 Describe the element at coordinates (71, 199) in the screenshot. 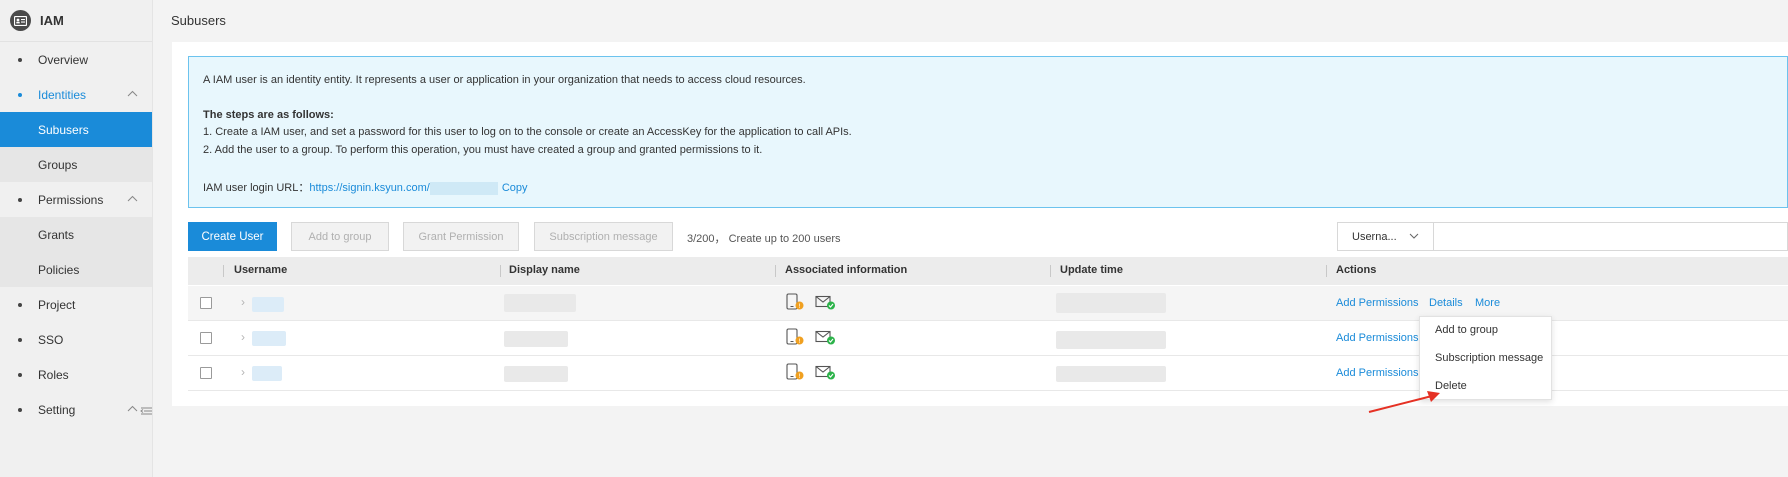

I see `sidebar-item-label: Permissions` at that location.